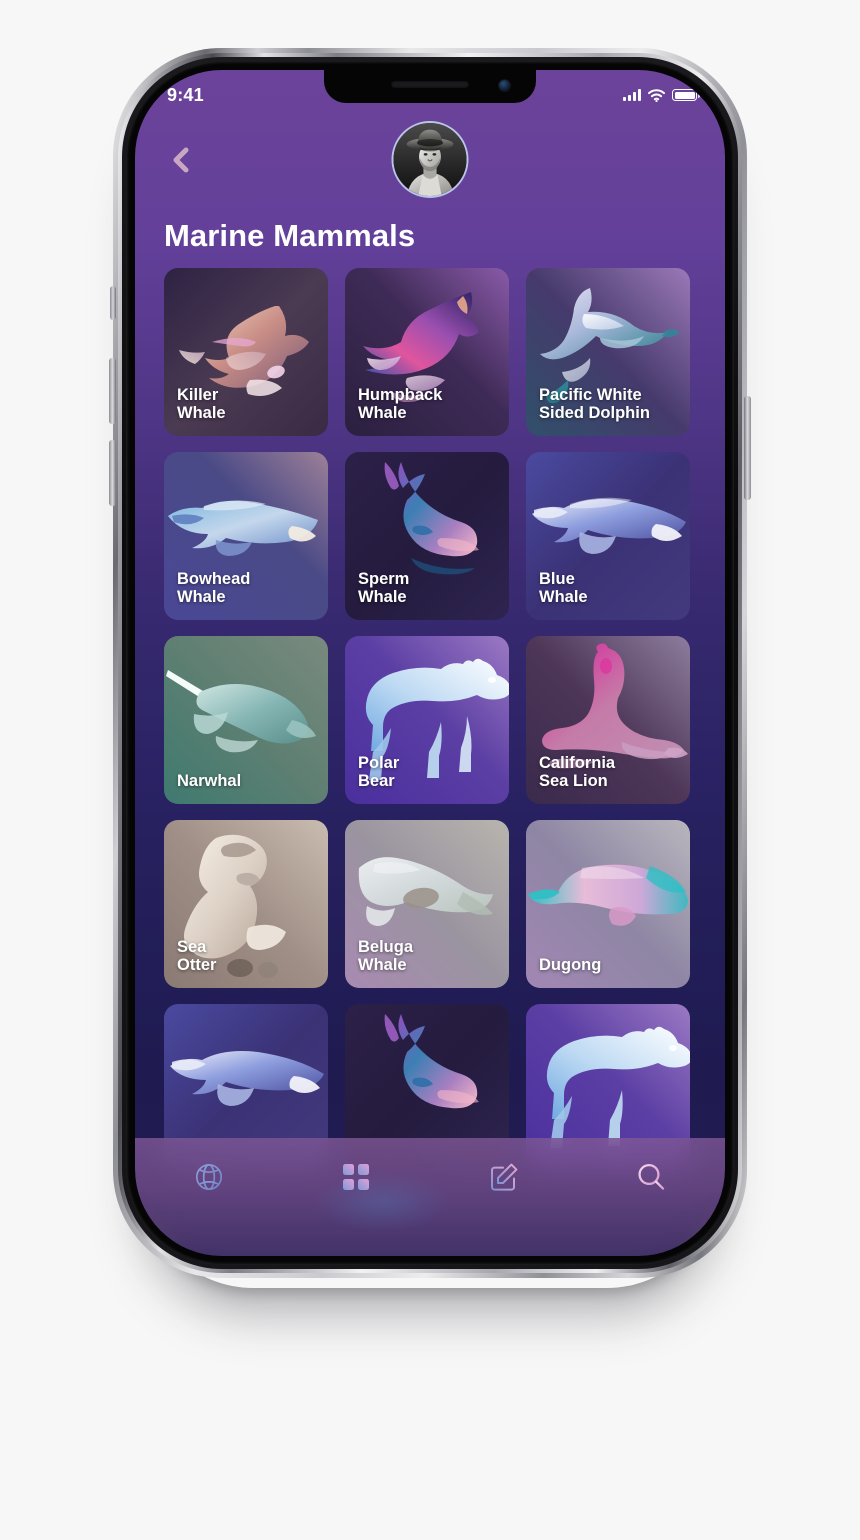 This screenshot has height=1540, width=860. I want to click on card-pacific-white-sided-dolphin: Pacific White Sided Dolphin, so click(608, 352).